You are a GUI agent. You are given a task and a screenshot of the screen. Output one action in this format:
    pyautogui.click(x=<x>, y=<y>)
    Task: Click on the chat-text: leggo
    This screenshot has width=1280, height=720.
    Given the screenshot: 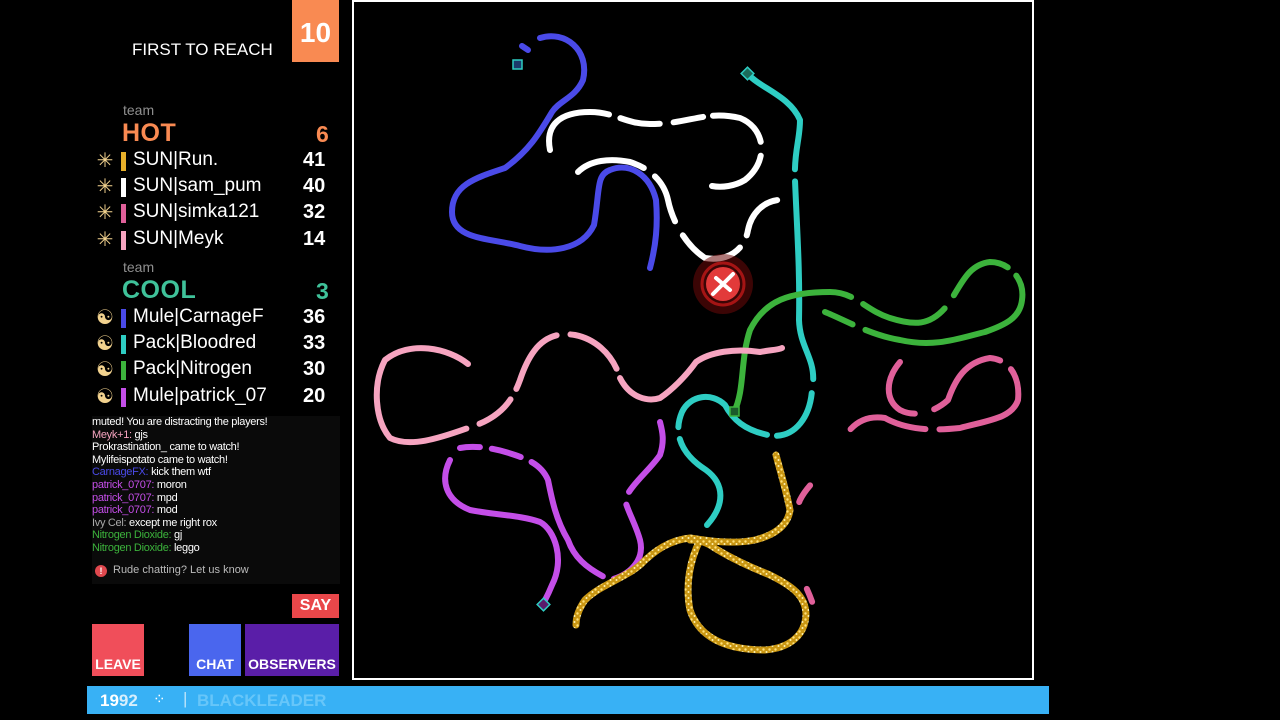 What is the action you would take?
    pyautogui.click(x=185, y=547)
    